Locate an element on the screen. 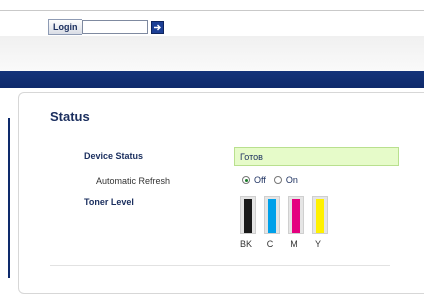 The width and height of the screenshot is (424, 294). toner-label-bk: BK is located at coordinates (245, 244).